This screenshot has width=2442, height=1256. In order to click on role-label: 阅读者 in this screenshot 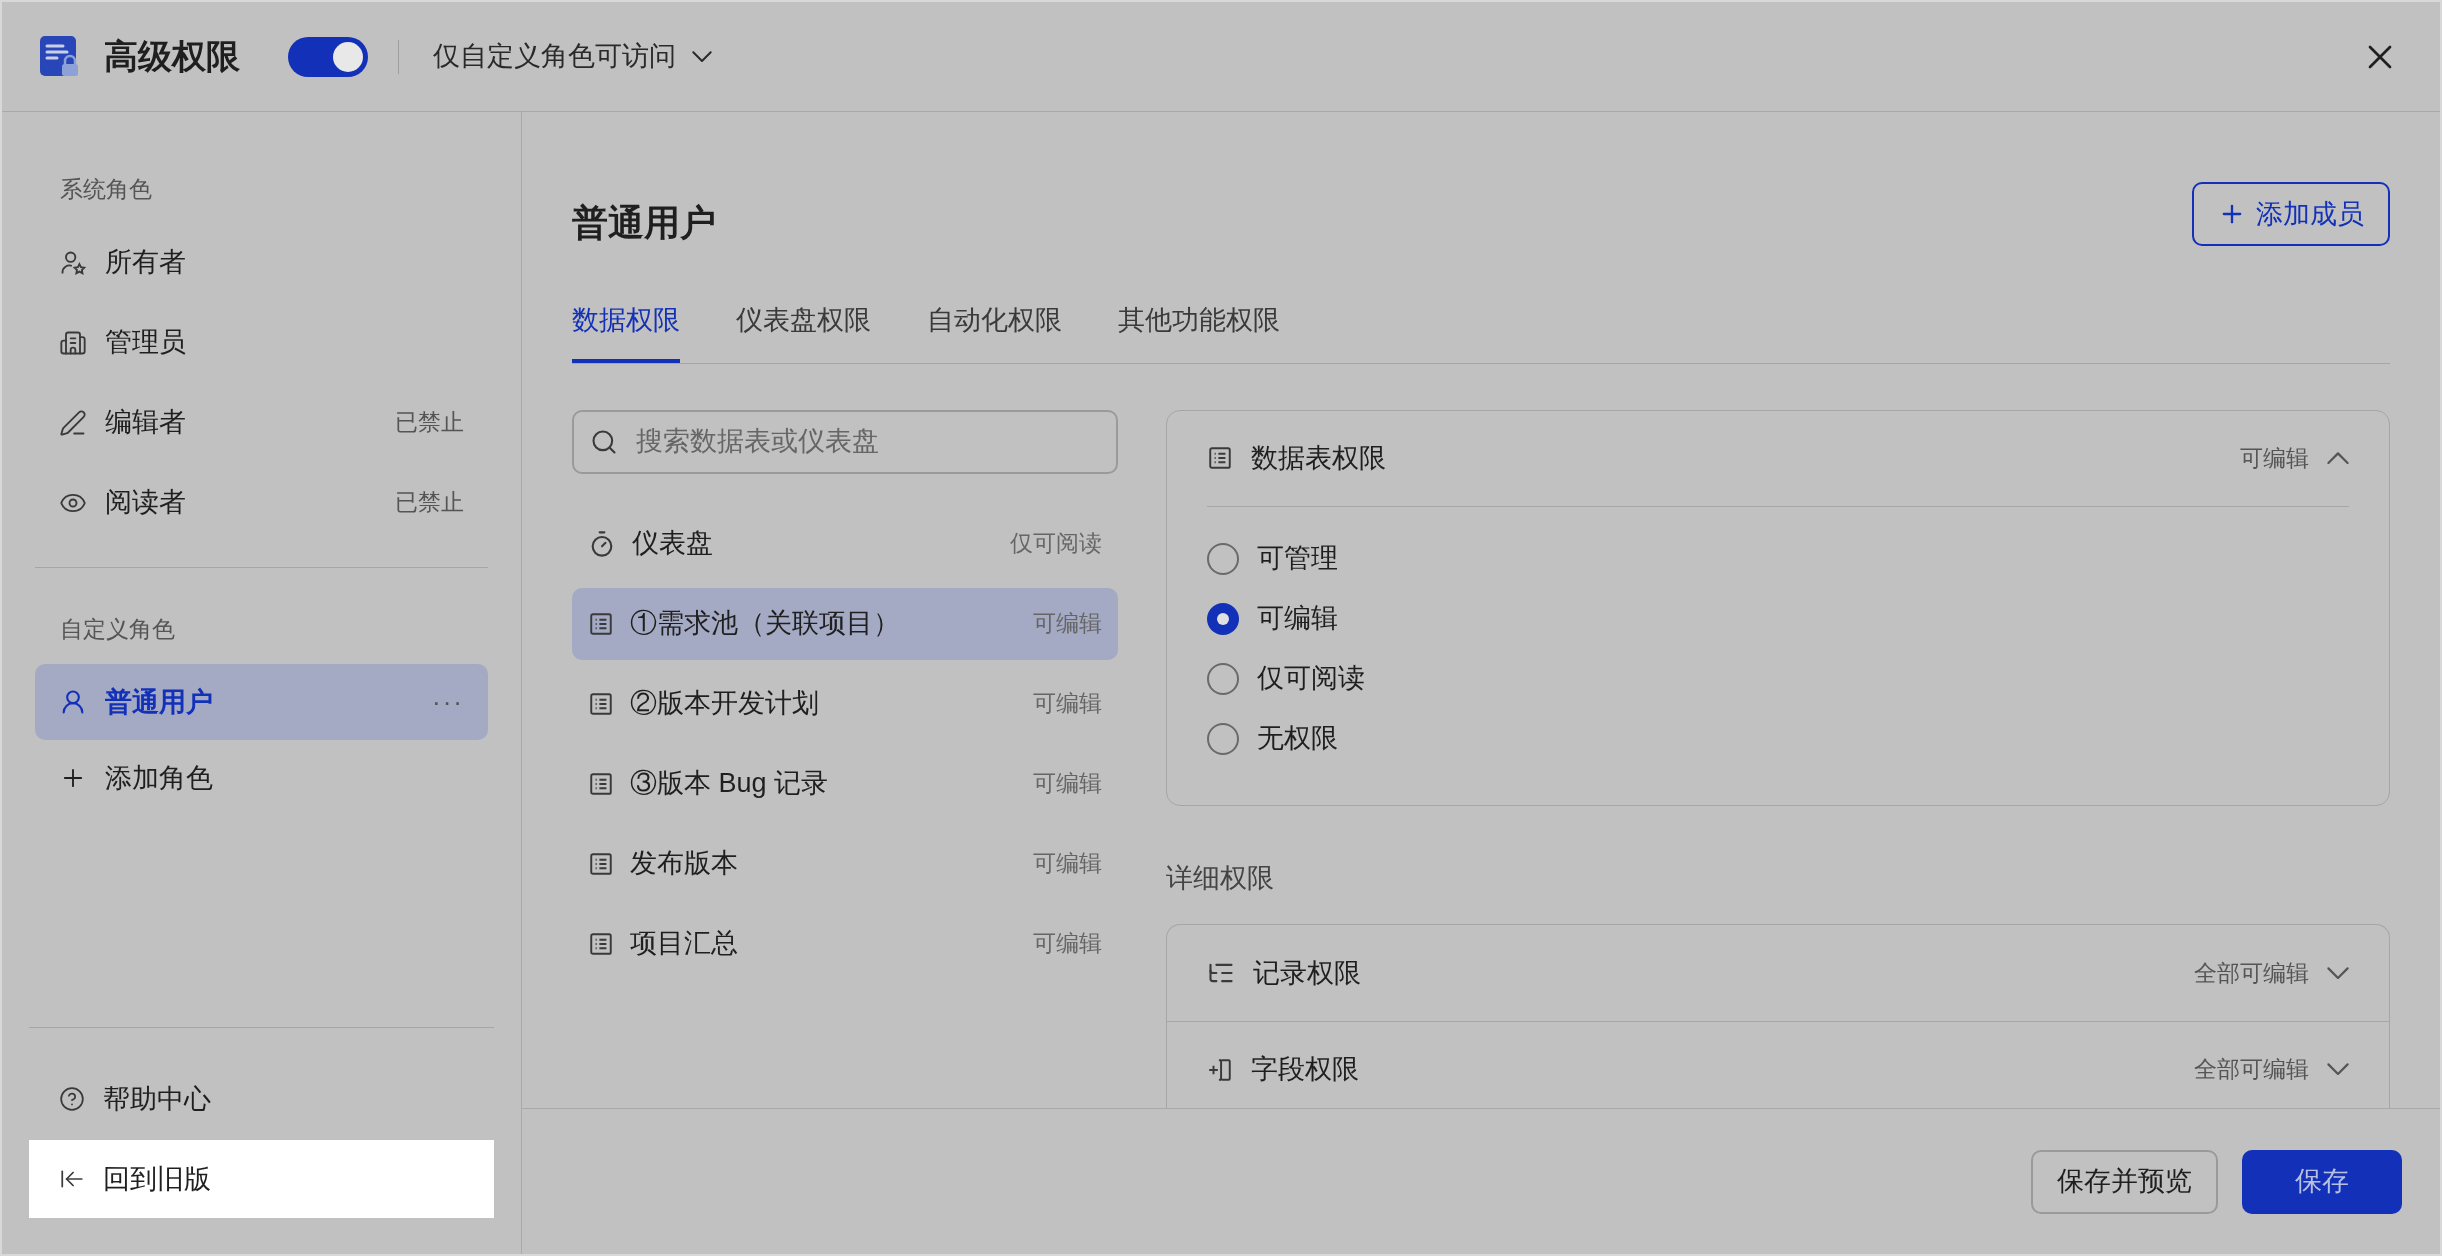, I will do `click(145, 503)`.